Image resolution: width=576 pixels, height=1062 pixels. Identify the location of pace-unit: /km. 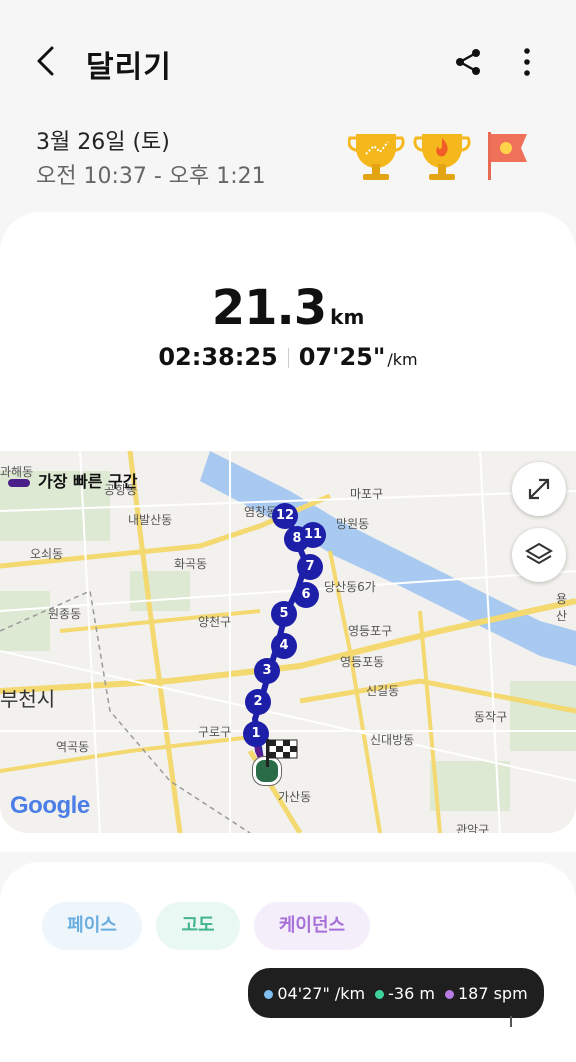
(402, 359).